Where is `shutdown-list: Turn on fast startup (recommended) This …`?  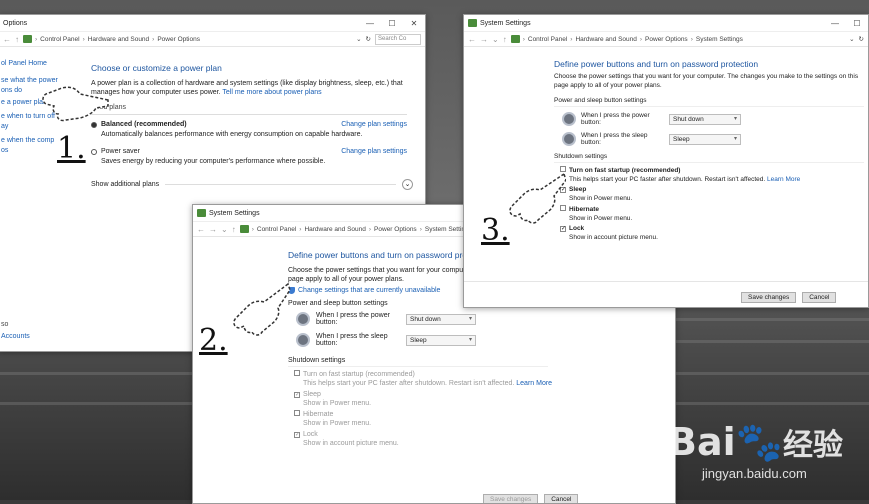 shutdown-list: Turn on fast startup (recommended) This … is located at coordinates (712, 204).